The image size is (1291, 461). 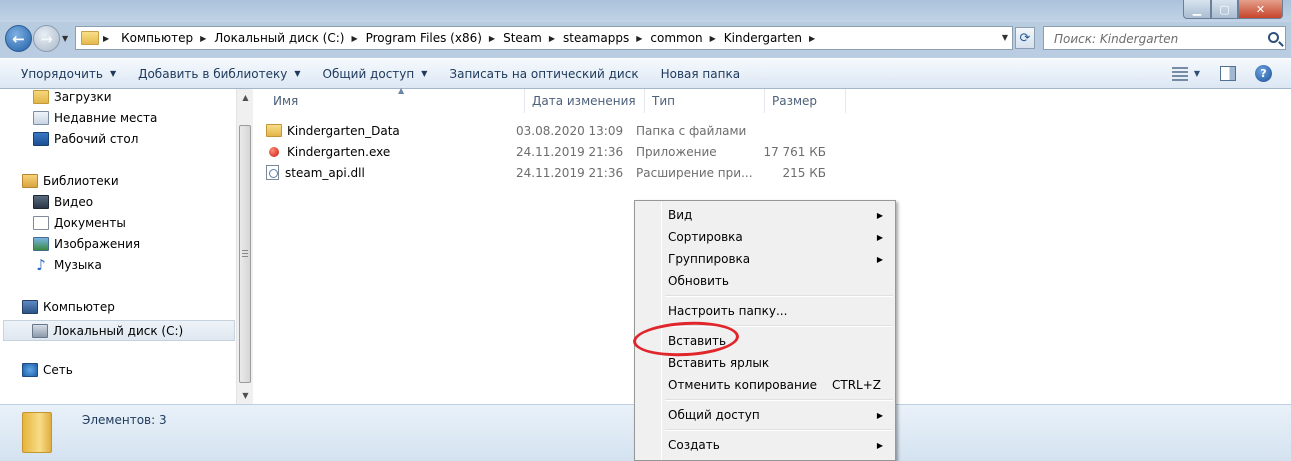 What do you see at coordinates (41, 265) in the screenshot?
I see `music-note-icon: ♪` at bounding box center [41, 265].